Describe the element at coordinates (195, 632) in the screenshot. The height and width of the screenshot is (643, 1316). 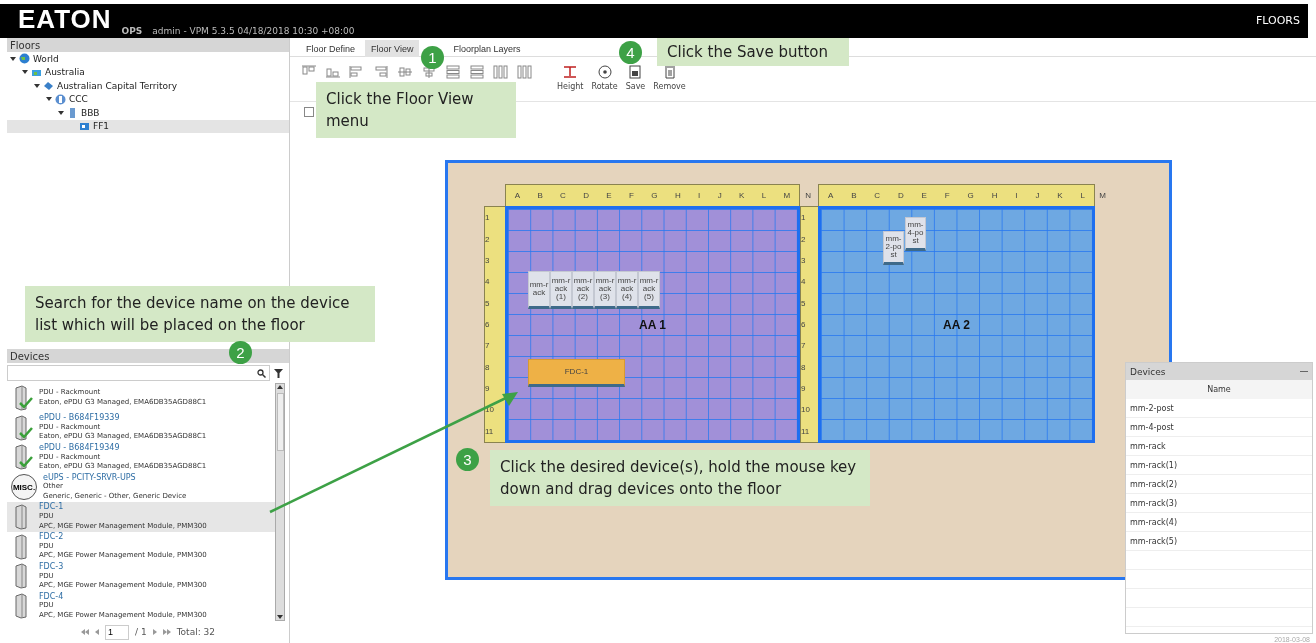
I see `total-count: Total: 32` at that location.